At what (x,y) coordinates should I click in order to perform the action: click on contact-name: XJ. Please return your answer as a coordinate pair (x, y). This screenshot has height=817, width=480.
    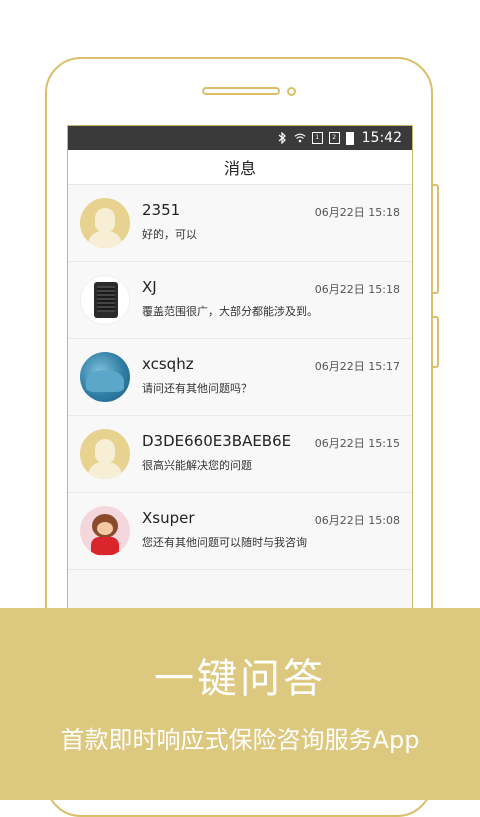
    Looking at the image, I should click on (149, 287).